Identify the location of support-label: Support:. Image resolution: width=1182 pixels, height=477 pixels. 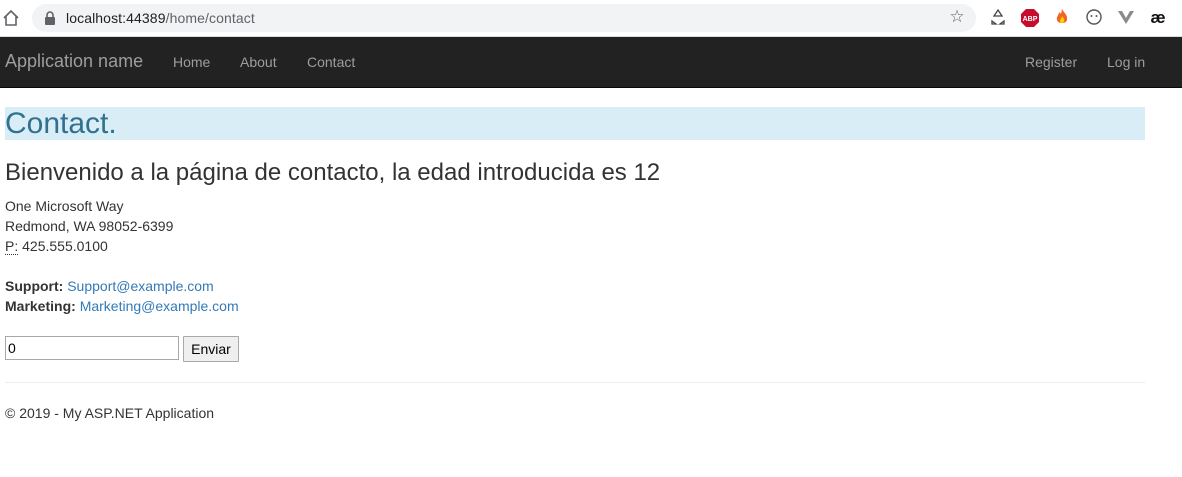
(34, 286).